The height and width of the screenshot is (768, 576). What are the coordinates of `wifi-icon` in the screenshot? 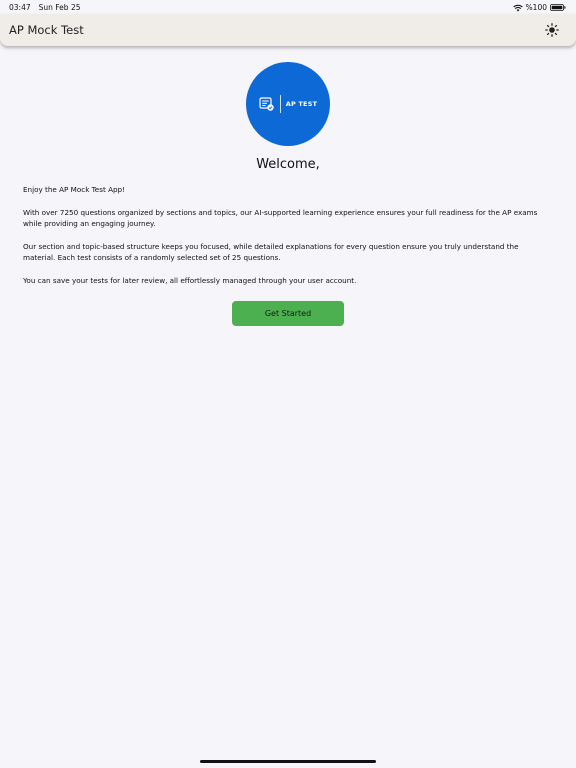 It's located at (517, 7).